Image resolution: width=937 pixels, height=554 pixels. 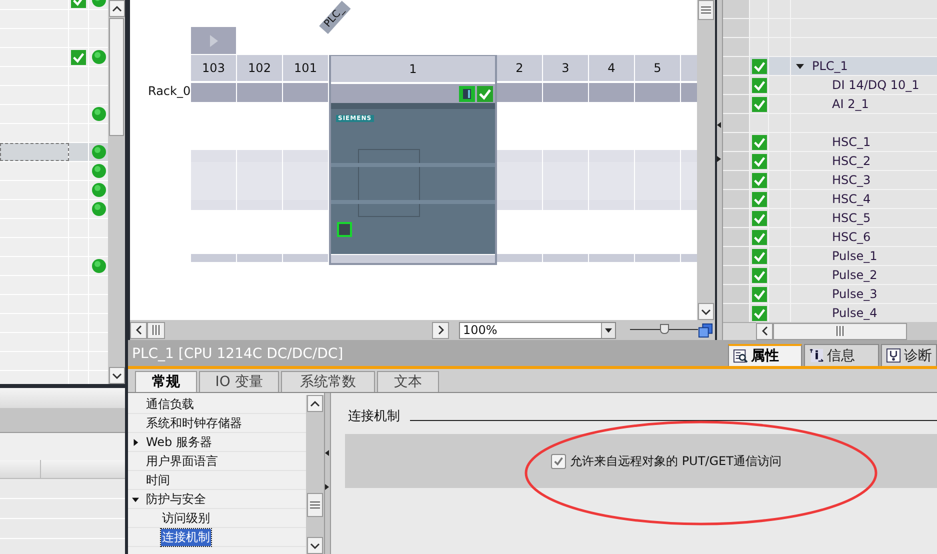 I want to click on tree-item-label: AI 2_1, so click(x=850, y=104).